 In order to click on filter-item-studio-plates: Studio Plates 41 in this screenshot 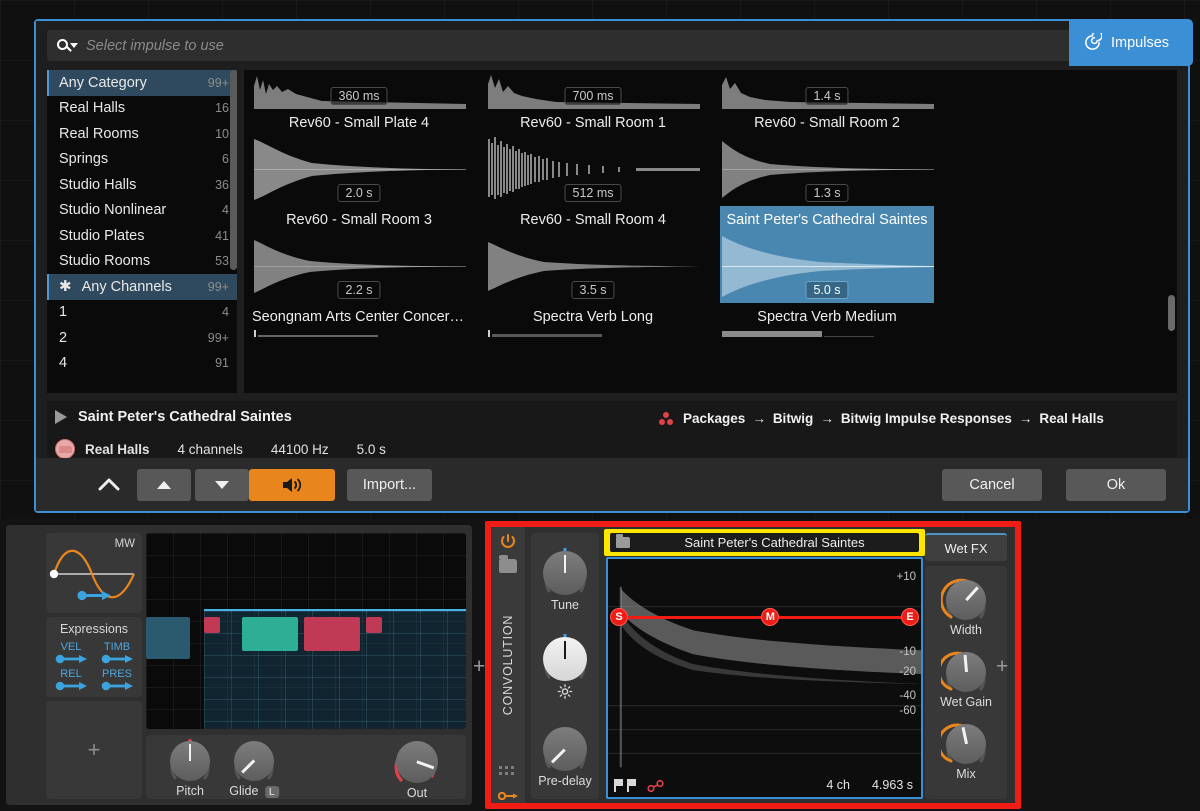, I will do `click(142, 236)`.